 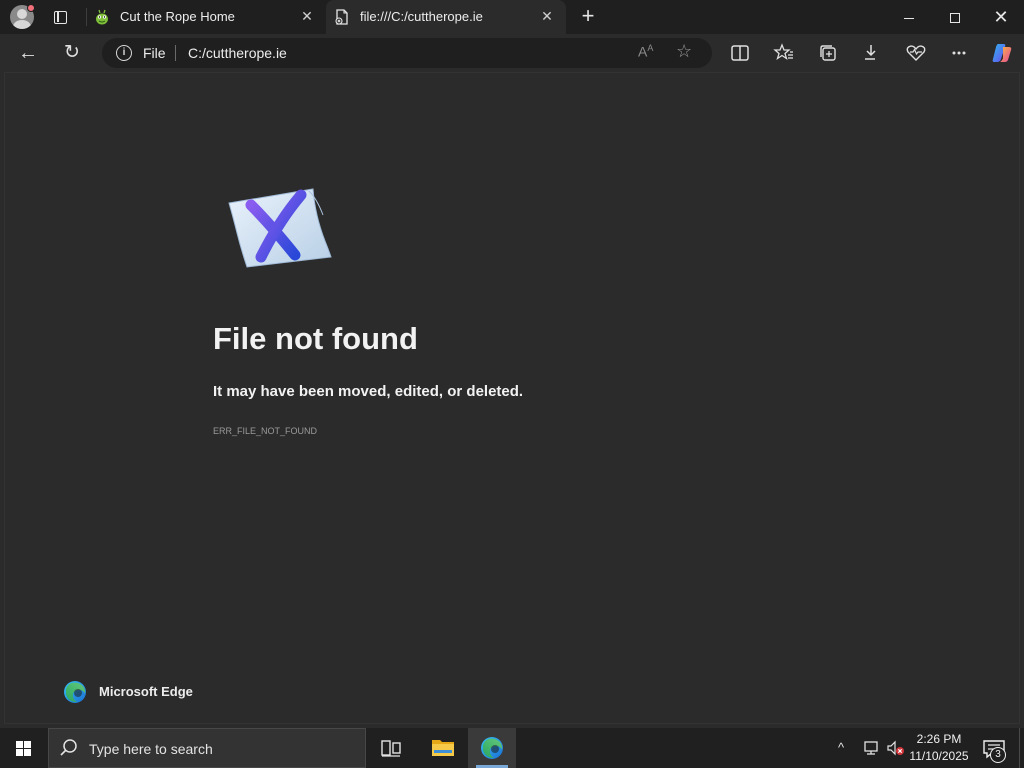 I want to click on error-code: ERR_FILE_NOT_FOUND, so click(x=265, y=431).